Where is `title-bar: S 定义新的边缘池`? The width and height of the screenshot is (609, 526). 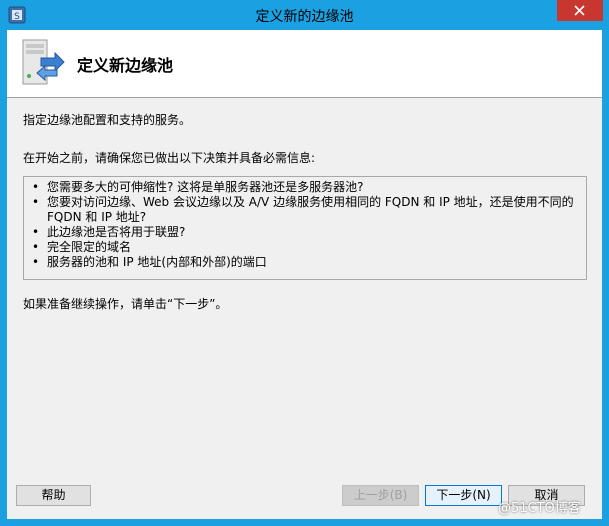 title-bar: S 定义新的边缘池 is located at coordinates (304, 15).